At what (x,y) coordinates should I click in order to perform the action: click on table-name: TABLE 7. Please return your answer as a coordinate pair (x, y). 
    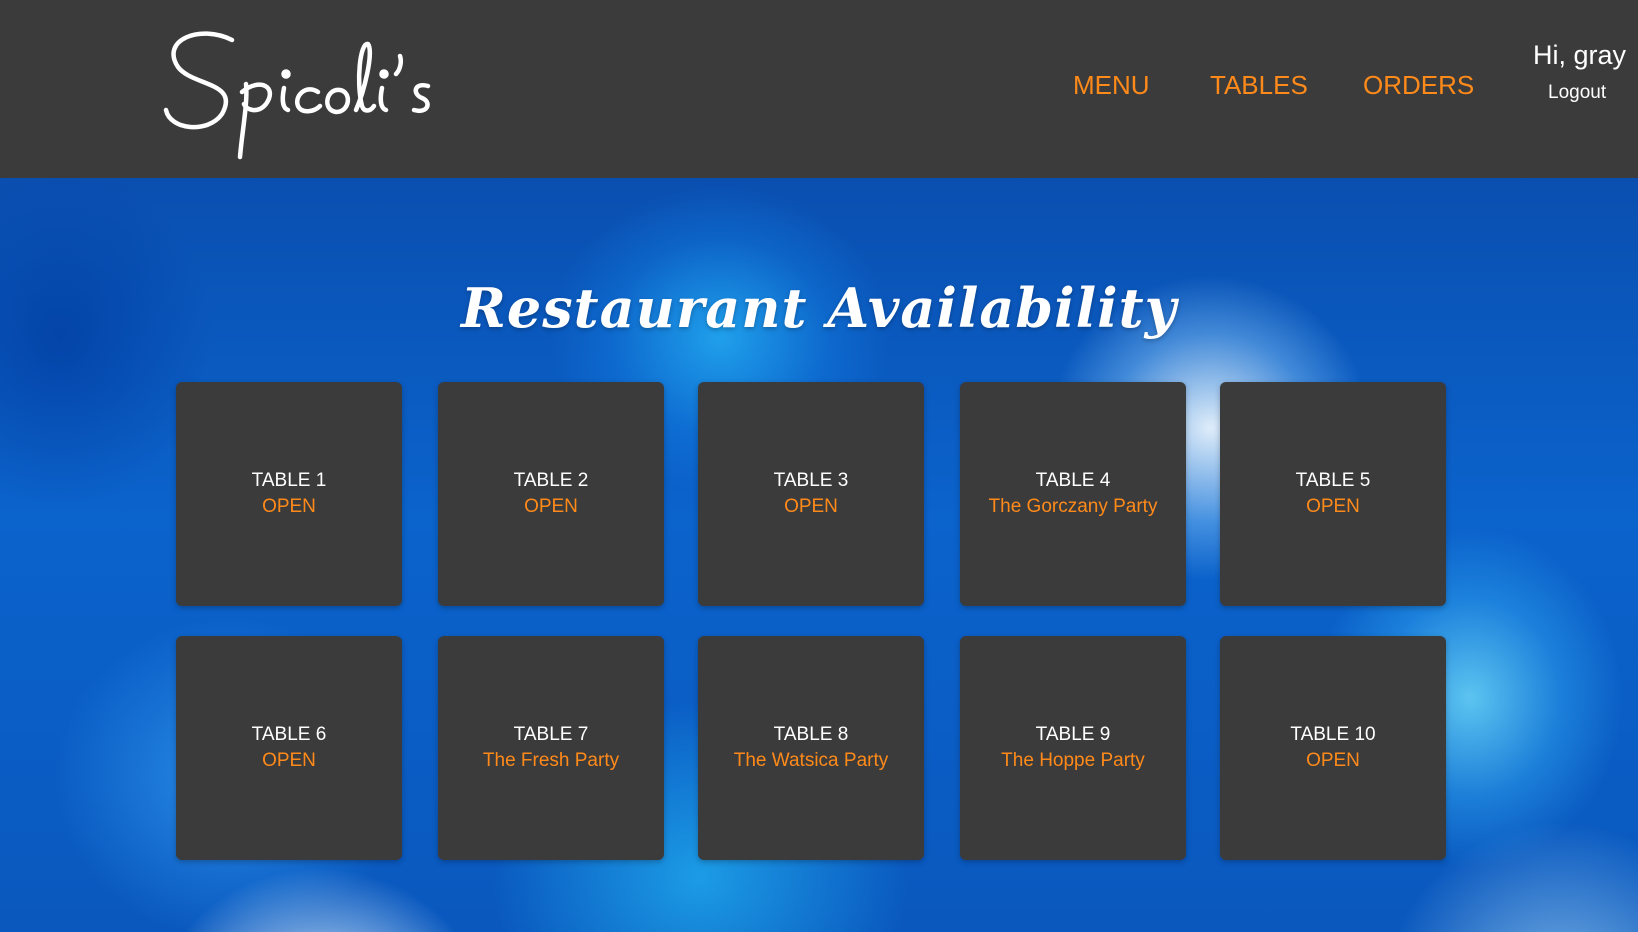
    Looking at the image, I should click on (551, 734).